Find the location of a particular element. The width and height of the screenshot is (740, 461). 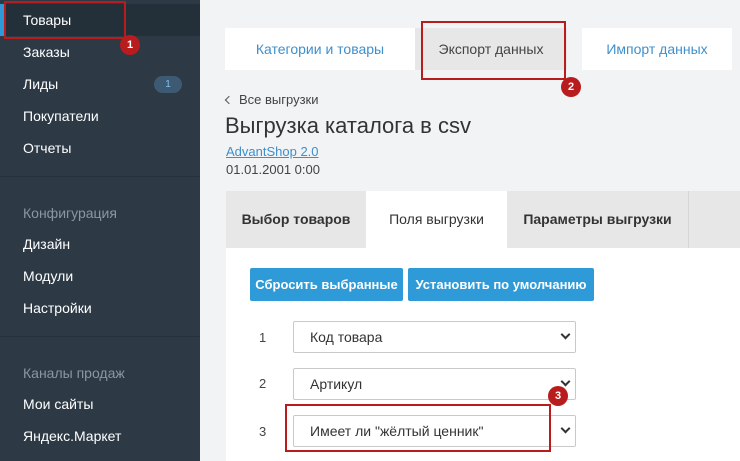

tab-data-import: Импорт данных is located at coordinates (657, 49).